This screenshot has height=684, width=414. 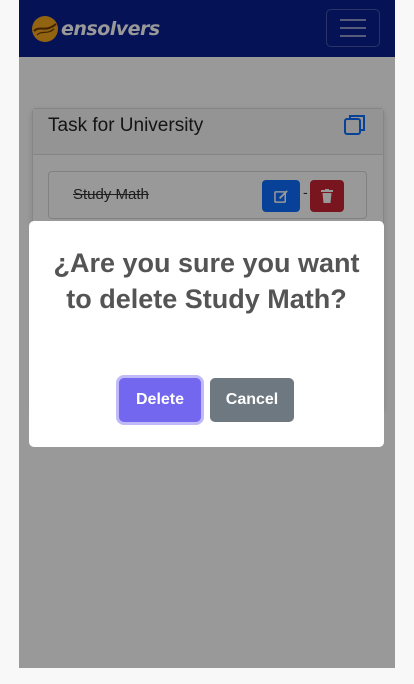 I want to click on delete-button: Delete, so click(x=160, y=400).